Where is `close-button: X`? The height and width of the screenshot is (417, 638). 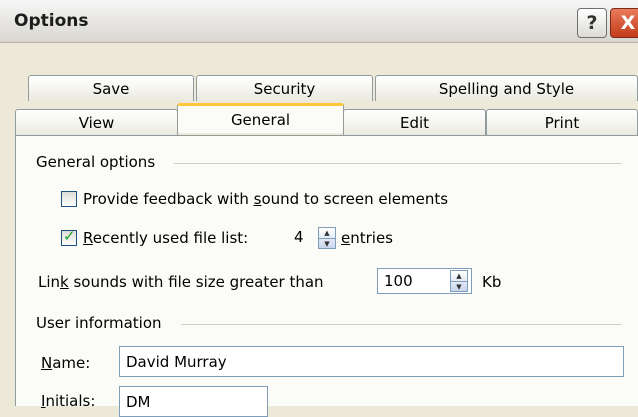 close-button: X is located at coordinates (624, 23).